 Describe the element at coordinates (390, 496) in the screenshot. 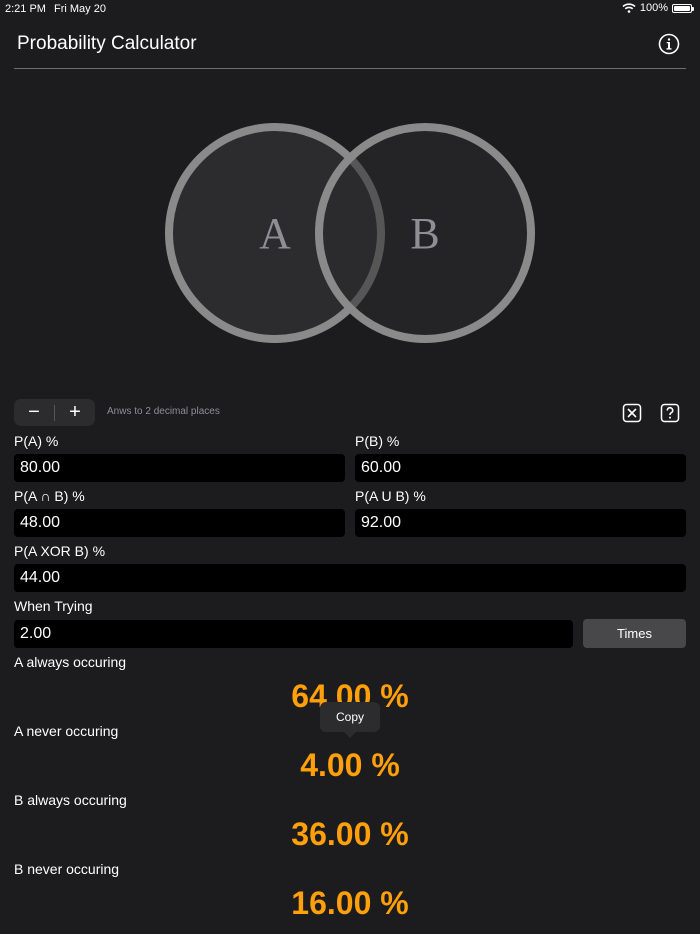

I see `paub-label: P(A U B) %` at that location.